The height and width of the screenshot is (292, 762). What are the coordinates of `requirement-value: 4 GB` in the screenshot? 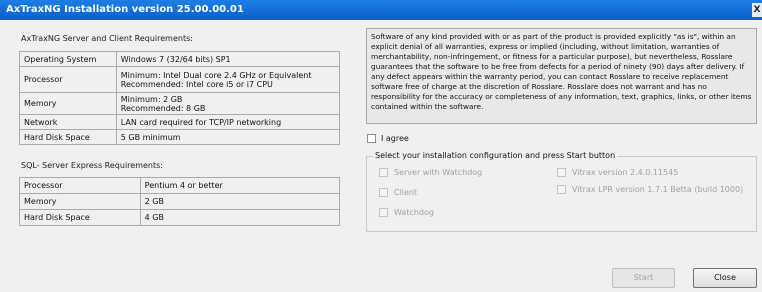 It's located at (240, 217).